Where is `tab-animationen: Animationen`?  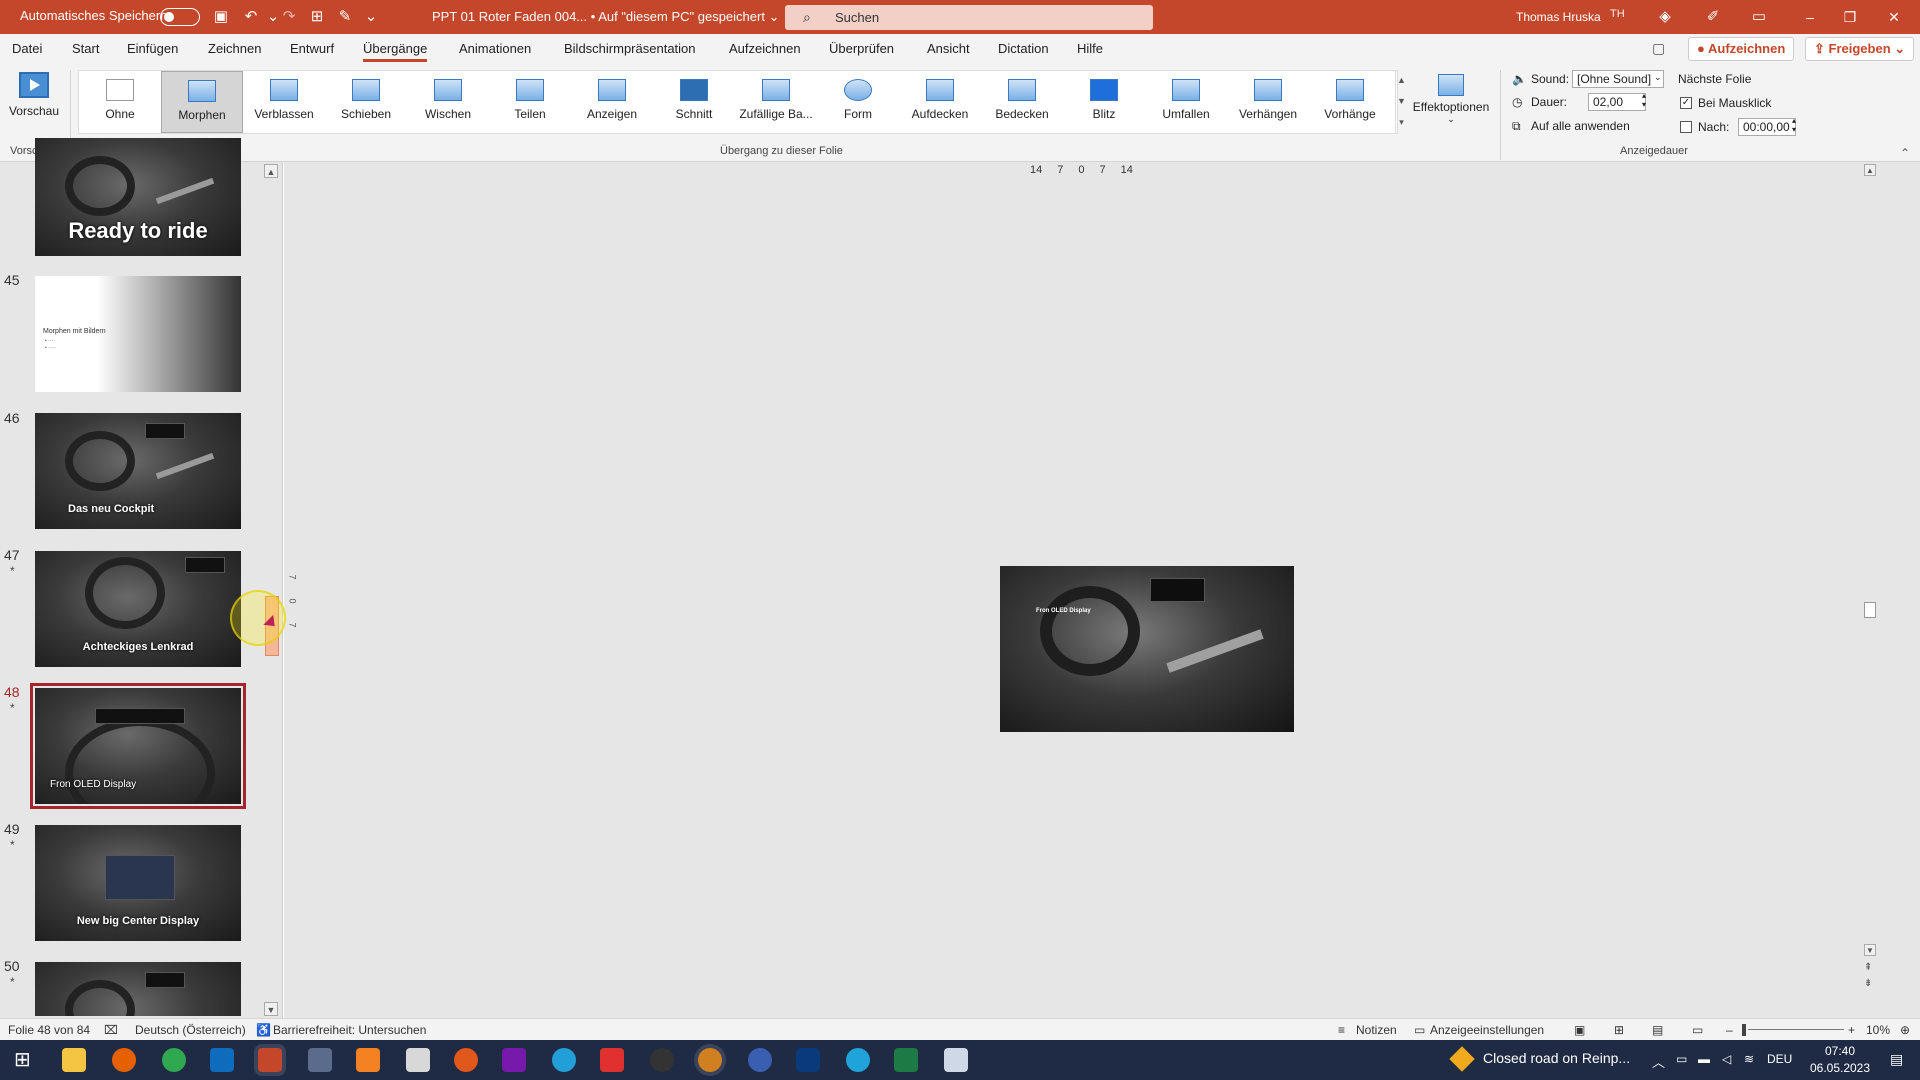
tab-animationen: Animationen is located at coordinates (495, 48).